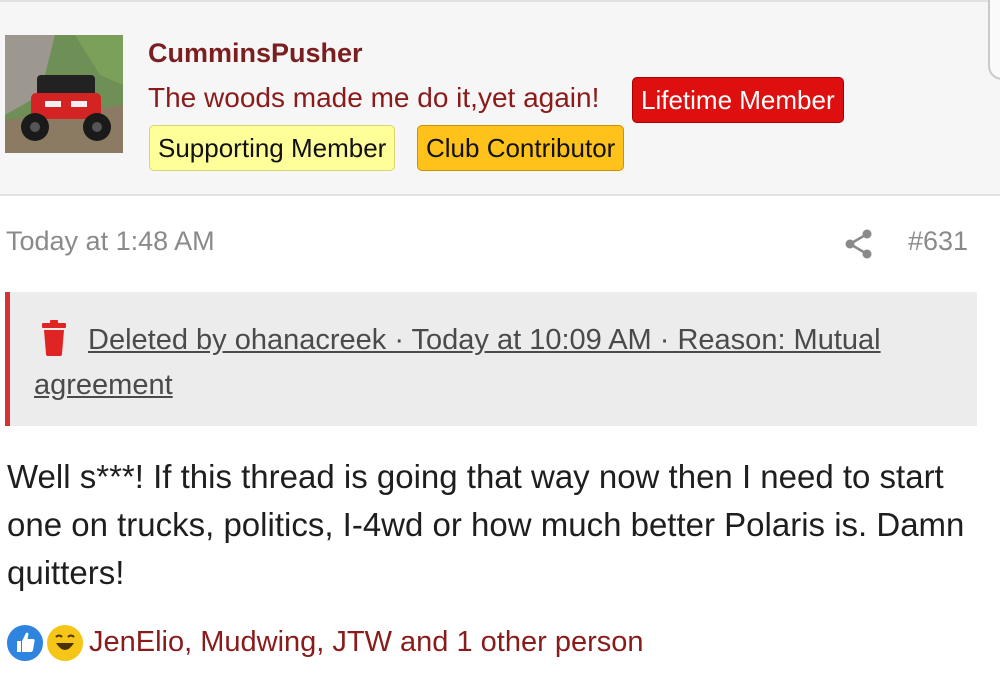  I want to click on badge-supporting-member: Supporting Member, so click(272, 148).